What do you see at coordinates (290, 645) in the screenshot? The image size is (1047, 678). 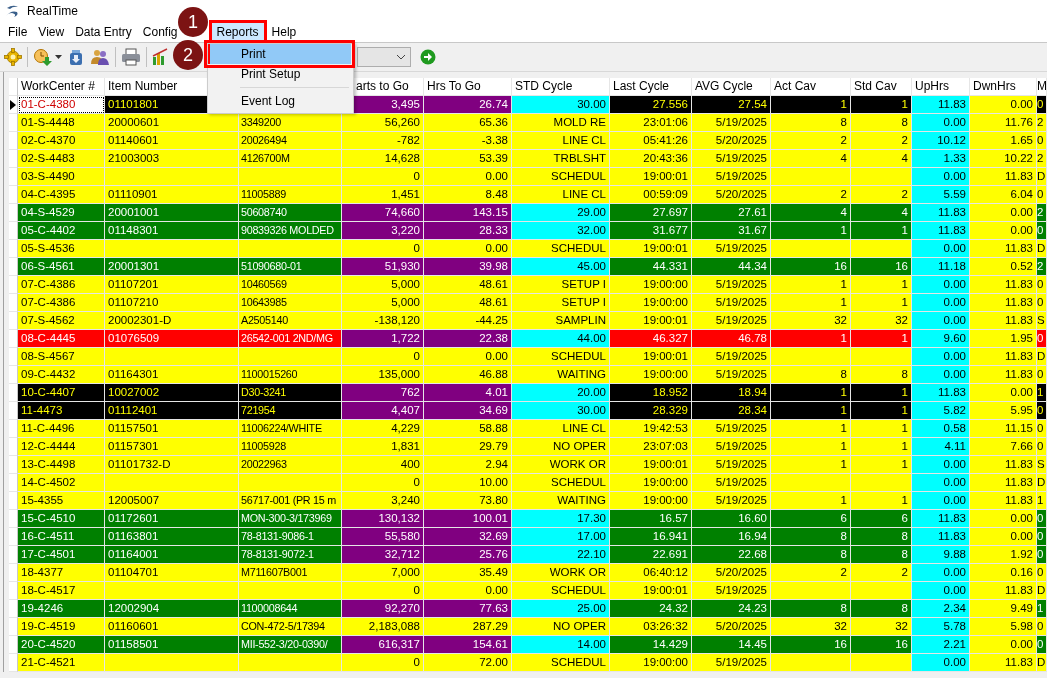 I see `table-cell: MII-552-3/20-0390/` at bounding box center [290, 645].